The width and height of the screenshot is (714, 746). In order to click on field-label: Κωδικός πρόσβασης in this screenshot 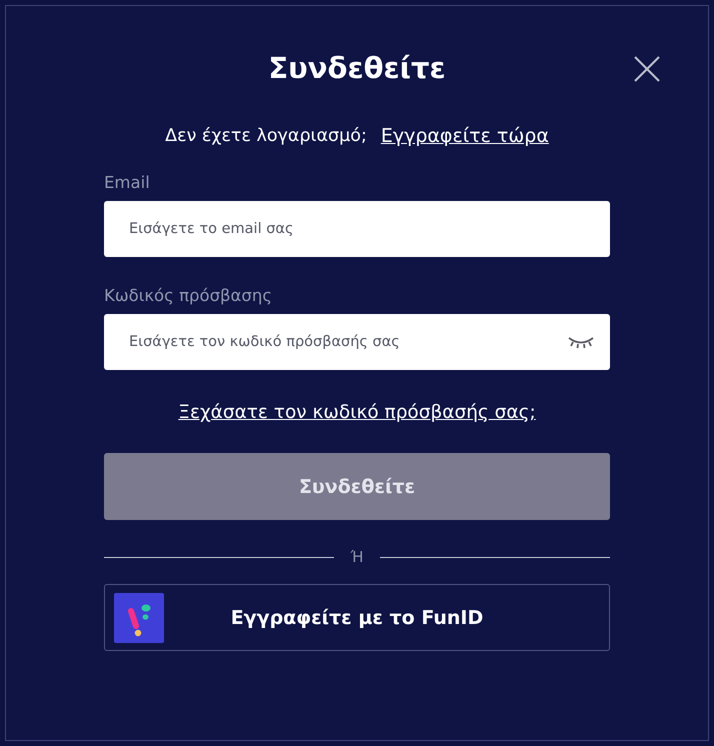, I will do `click(188, 296)`.